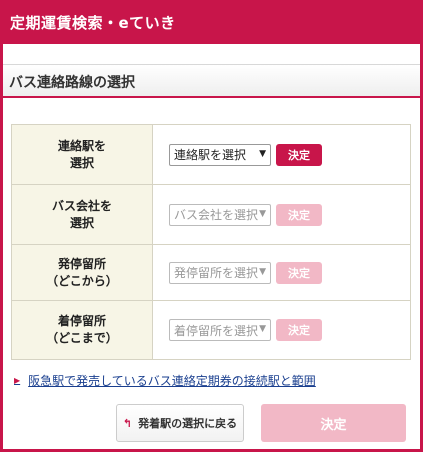  What do you see at coordinates (220, 154) in the screenshot?
I see `station-select: 連絡駅を選択 ▼` at bounding box center [220, 154].